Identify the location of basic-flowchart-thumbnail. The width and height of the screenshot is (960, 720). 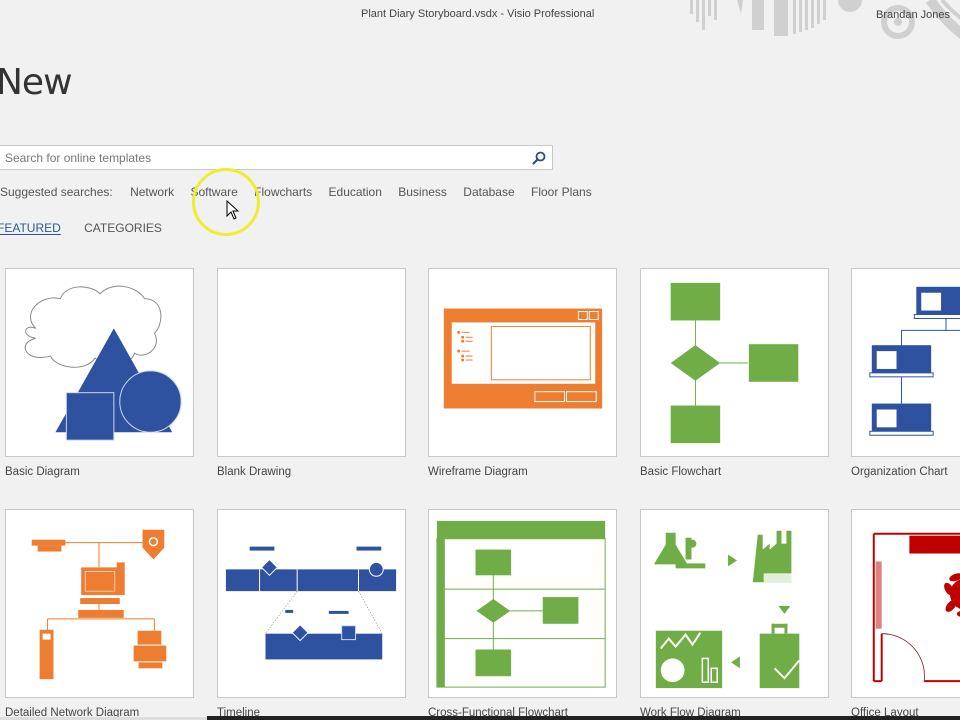
(734, 363).